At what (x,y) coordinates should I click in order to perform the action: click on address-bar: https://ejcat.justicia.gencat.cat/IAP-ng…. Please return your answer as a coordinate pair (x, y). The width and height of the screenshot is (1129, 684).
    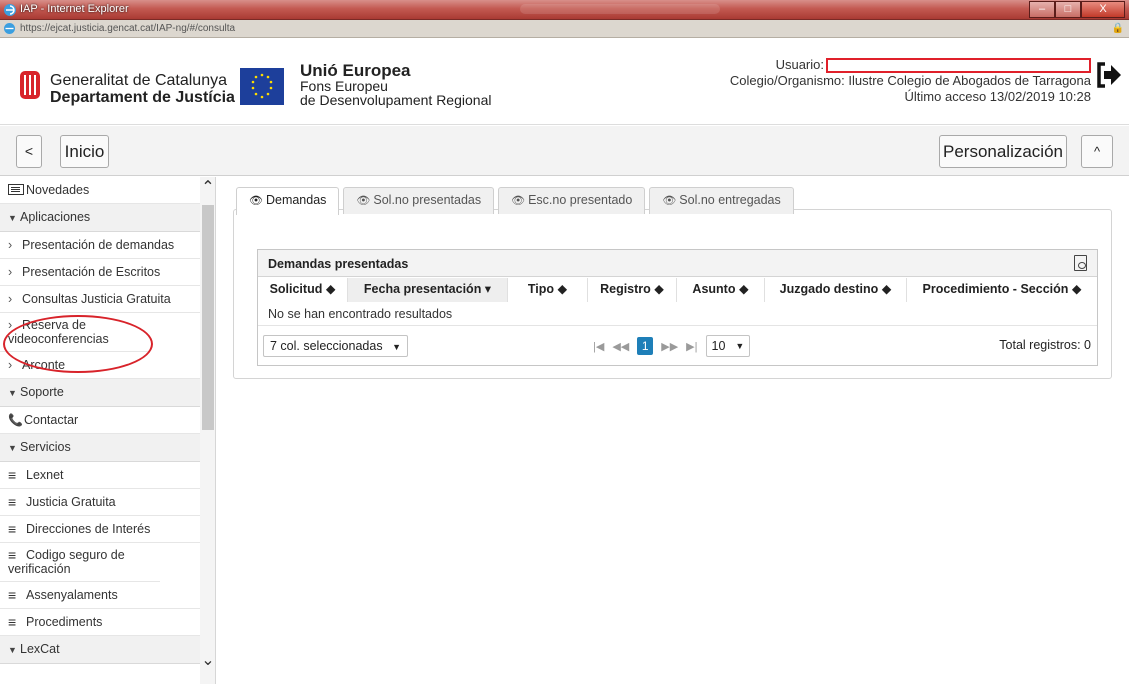
    Looking at the image, I should click on (564, 29).